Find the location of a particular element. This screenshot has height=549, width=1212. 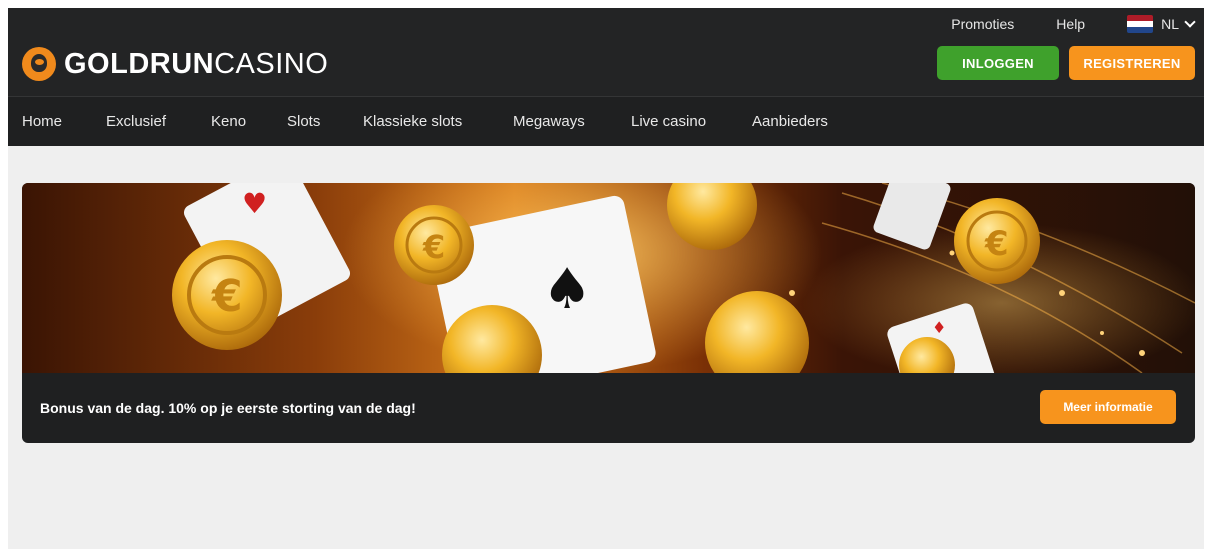

language-selector: NL is located at coordinates (1161, 24).